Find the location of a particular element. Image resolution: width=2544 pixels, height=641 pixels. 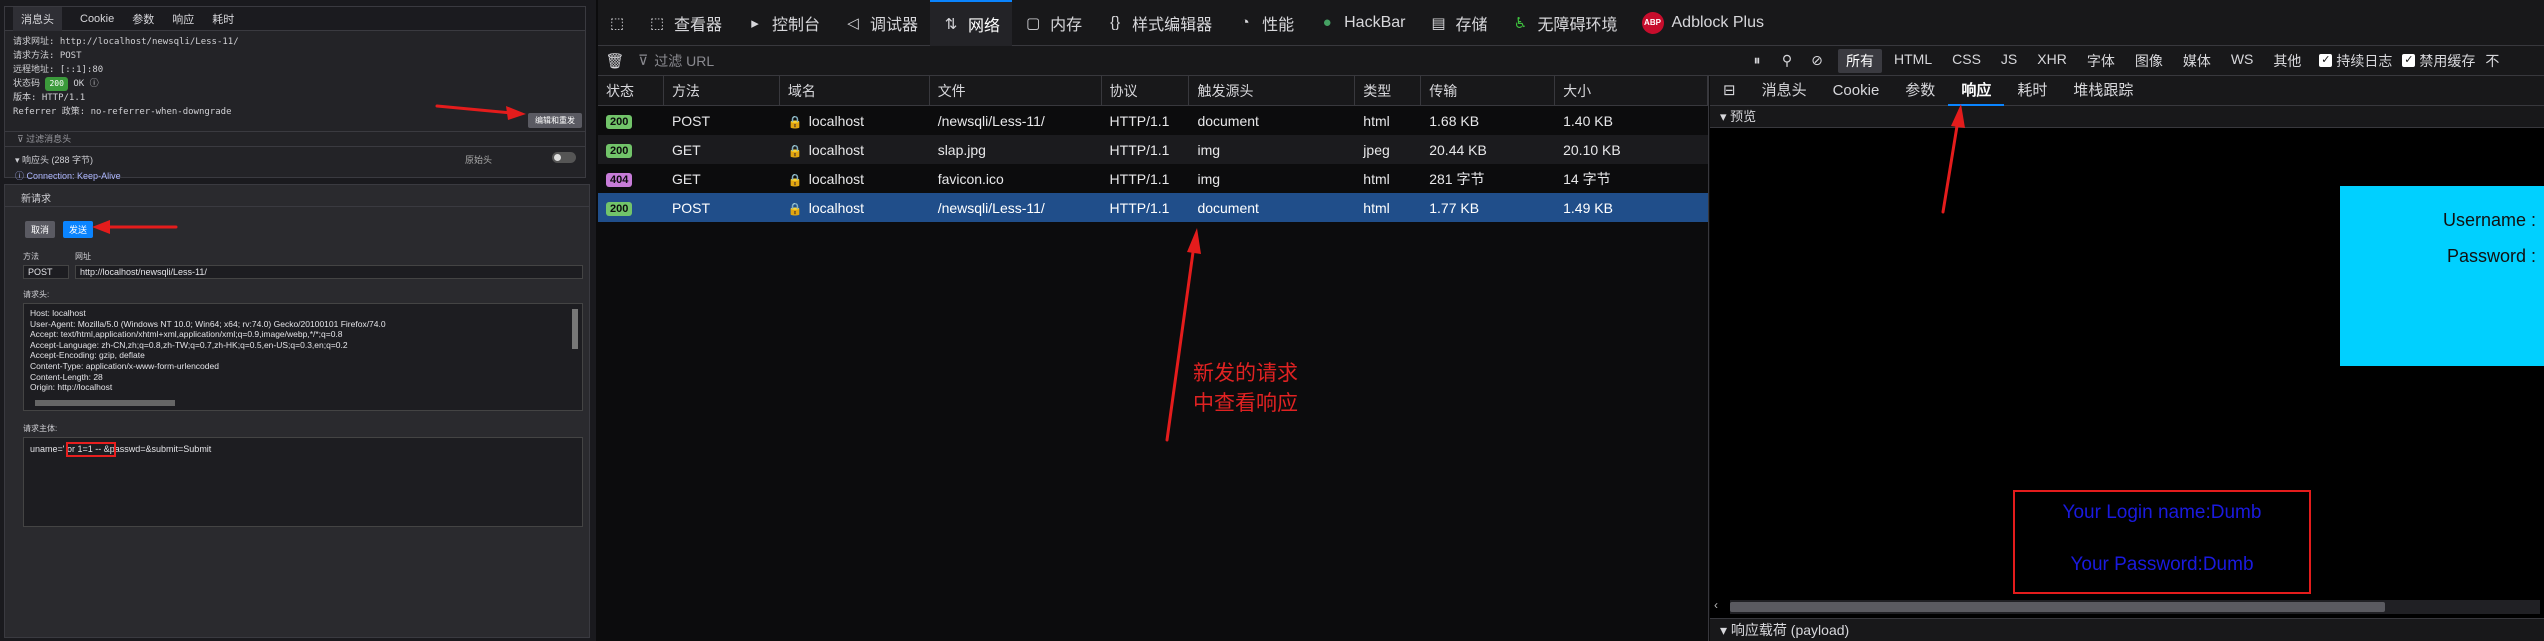

column-header: 类型 is located at coordinates (1388, 90).